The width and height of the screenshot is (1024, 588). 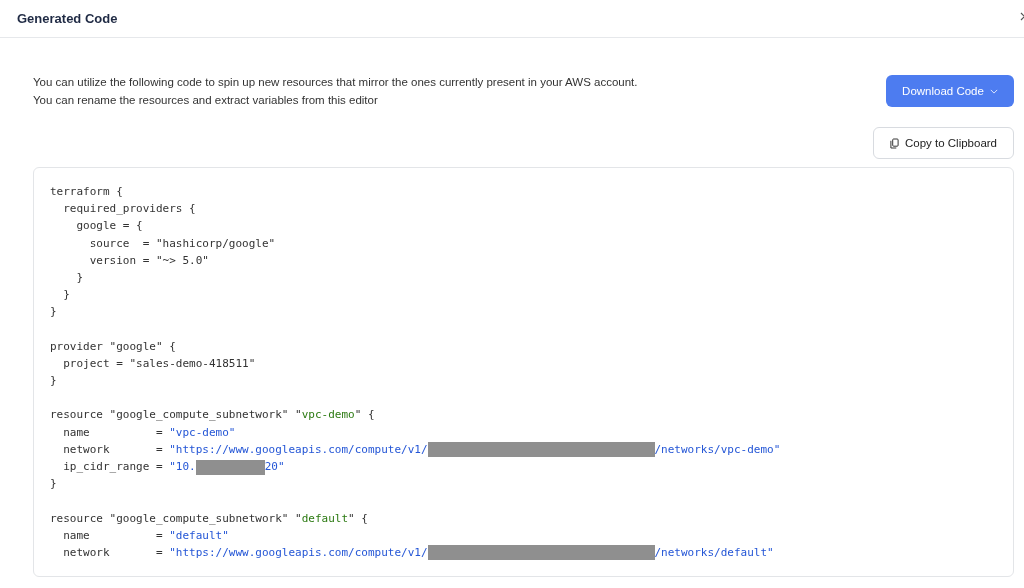 What do you see at coordinates (159, 363) in the screenshot?
I see `code-text: project = "sales-demo-418511"` at bounding box center [159, 363].